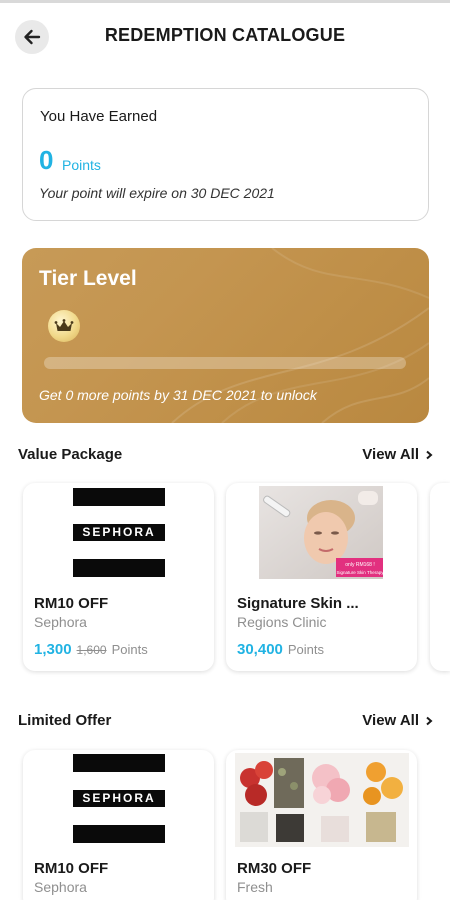  Describe the element at coordinates (157, 193) in the screenshot. I see `points-expiry-text: Your point will expire on 30 DEC 2021` at that location.